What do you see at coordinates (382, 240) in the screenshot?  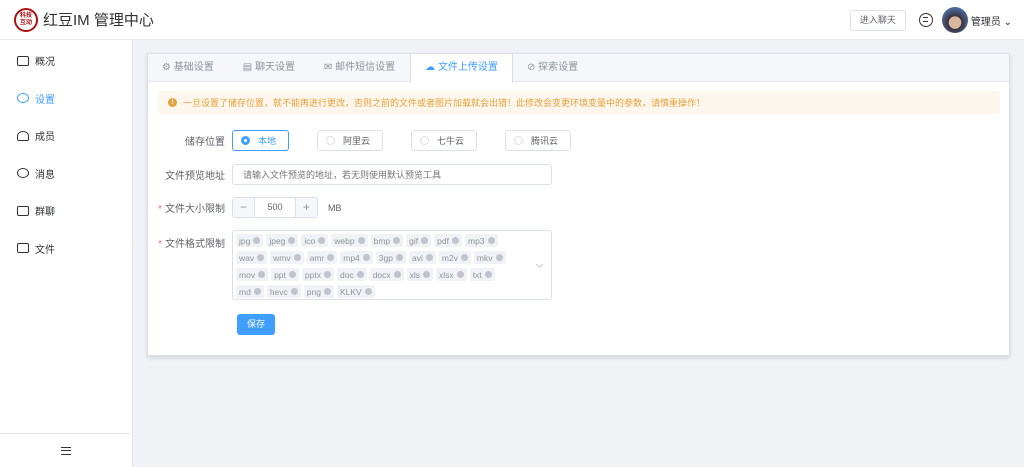 I see `format-tag-label: bmp` at bounding box center [382, 240].